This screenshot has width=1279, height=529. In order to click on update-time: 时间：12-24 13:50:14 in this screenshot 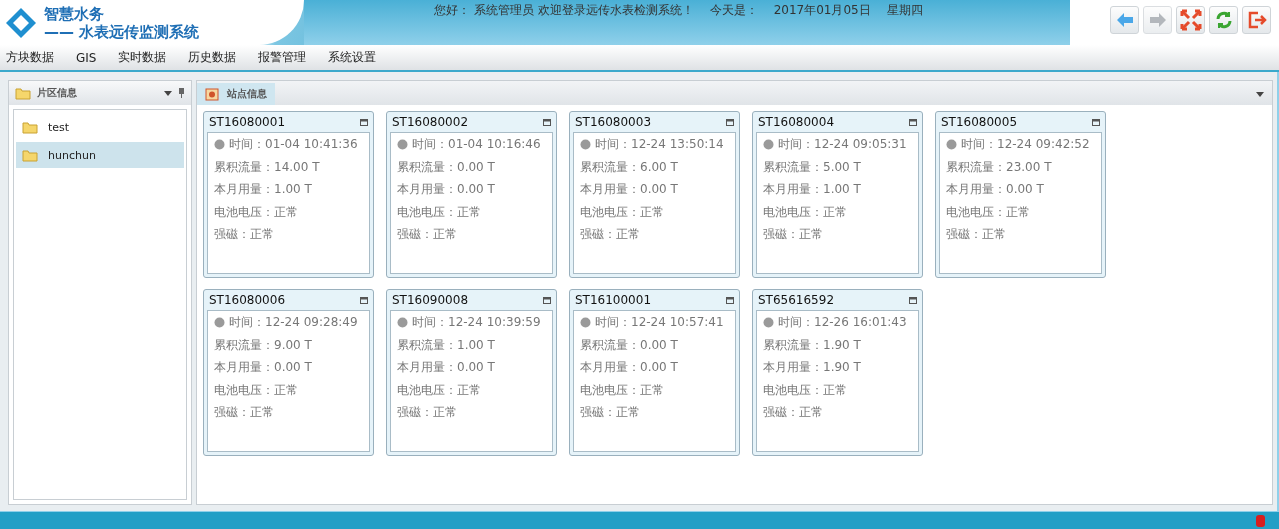, I will do `click(659, 145)`.